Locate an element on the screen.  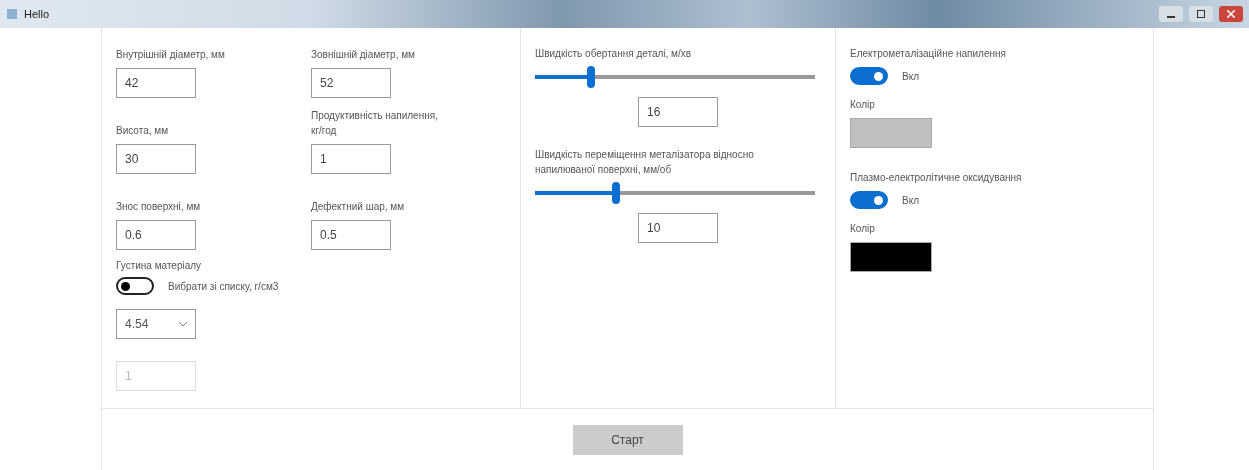
field-label: Знос поверхні, мм is located at coordinates (158, 207).